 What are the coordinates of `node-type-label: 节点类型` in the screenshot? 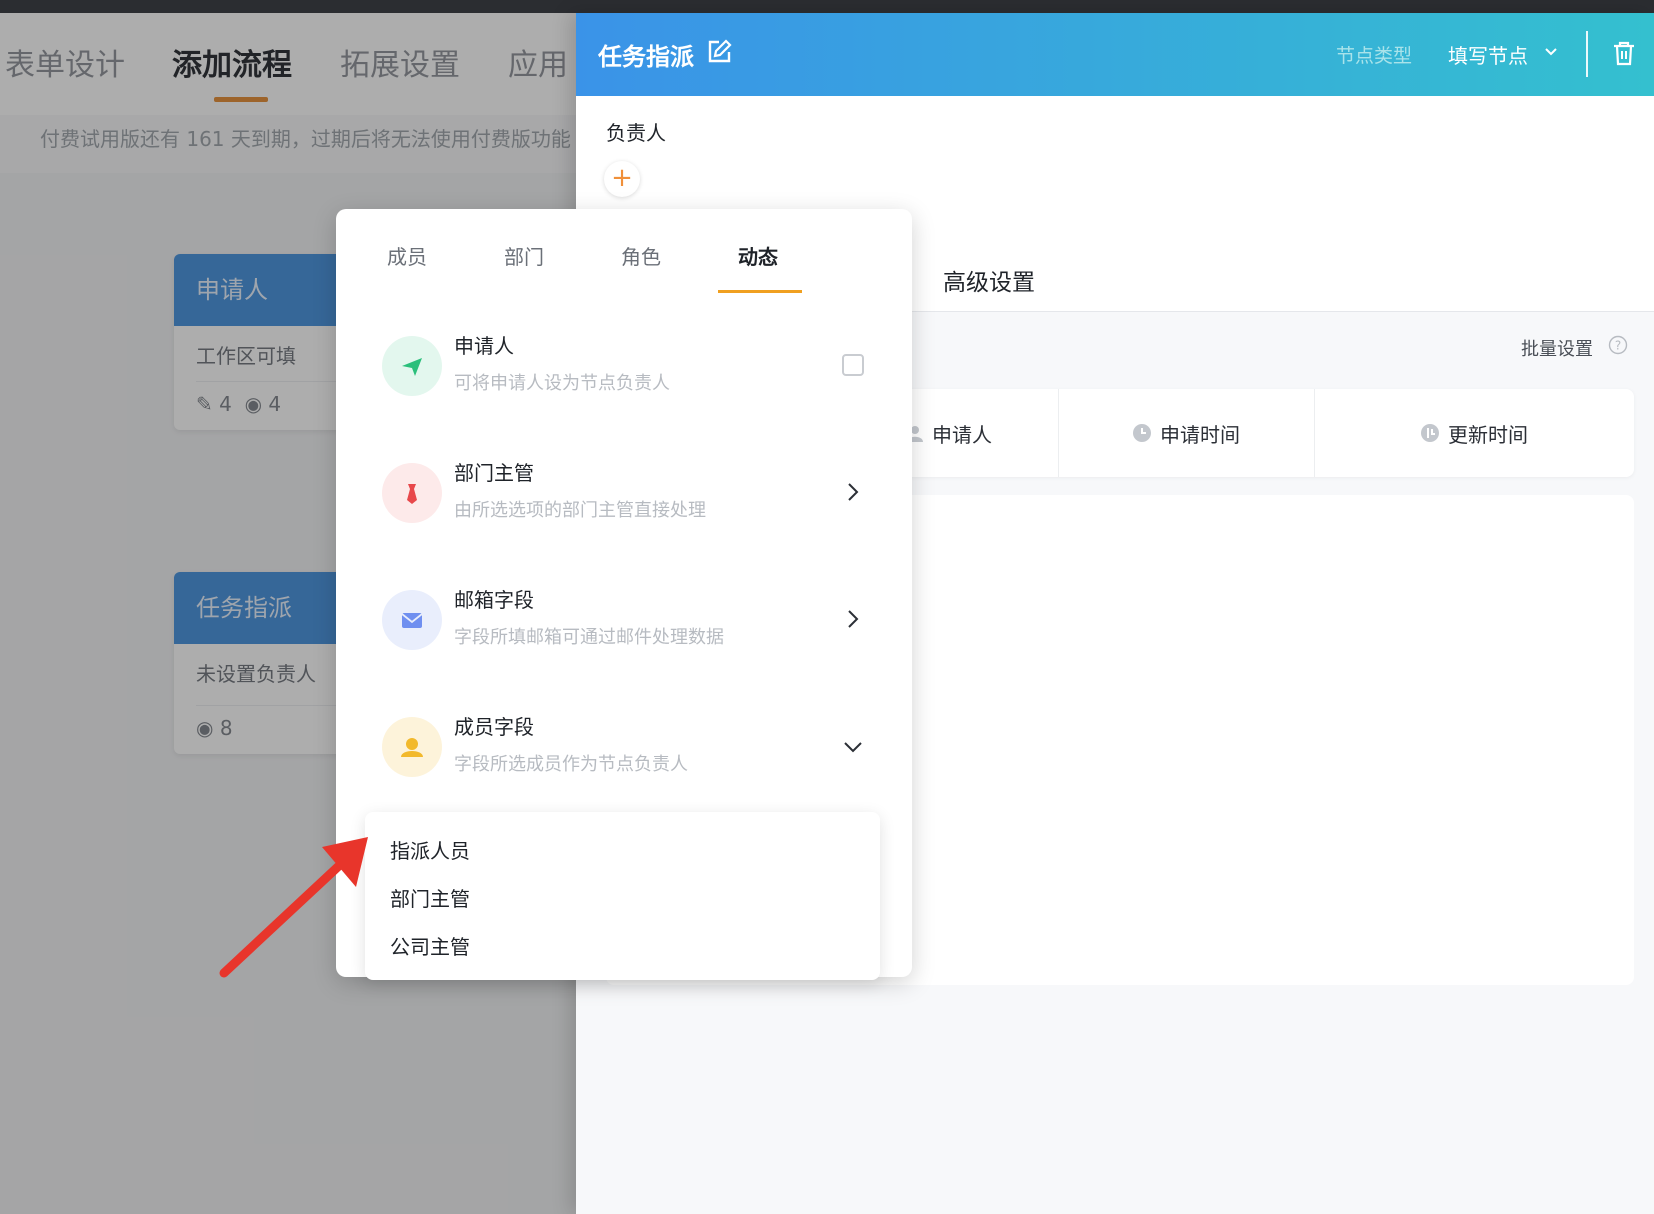 It's located at (1374, 56).